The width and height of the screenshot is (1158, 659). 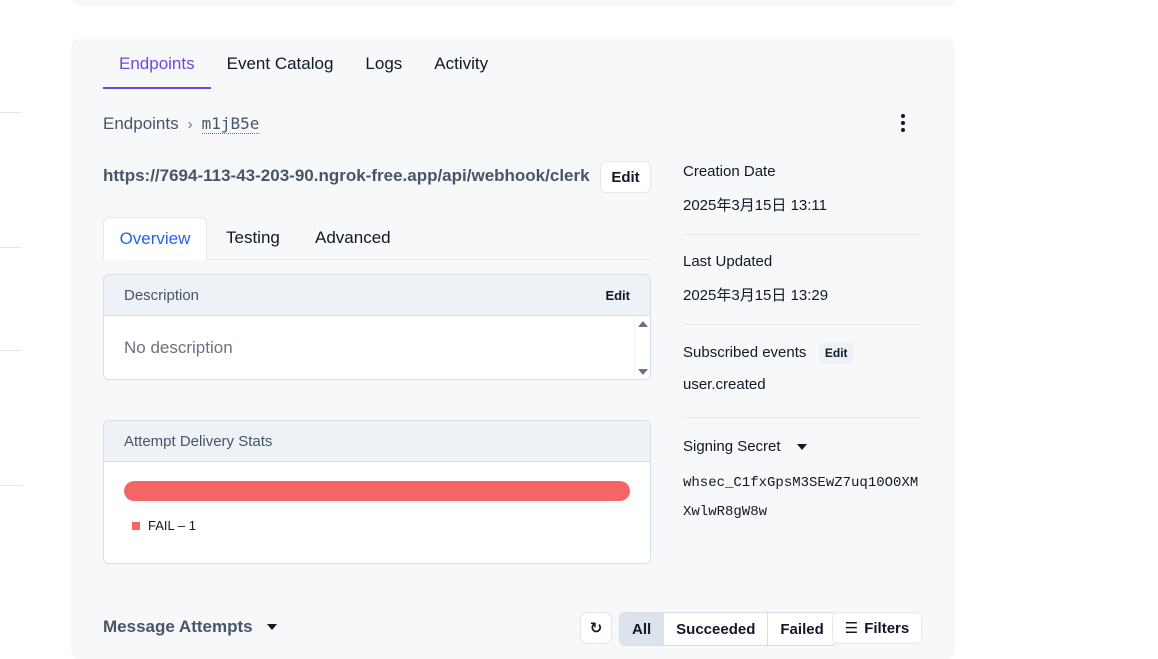 What do you see at coordinates (801, 497) in the screenshot?
I see `signing-secret-value: whsec_C1fxGpsM3SEwZ7uq10O0XMXwlwR8gW8w` at bounding box center [801, 497].